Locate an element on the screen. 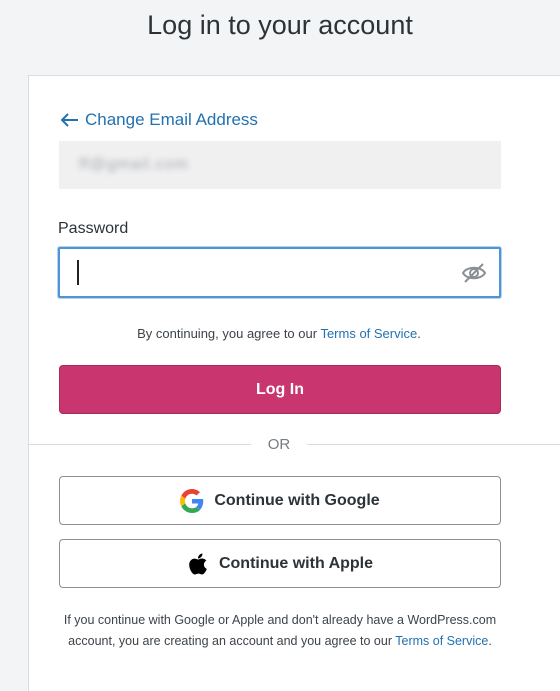 This screenshot has width=560, height=691. footer-suffix: . is located at coordinates (490, 641).